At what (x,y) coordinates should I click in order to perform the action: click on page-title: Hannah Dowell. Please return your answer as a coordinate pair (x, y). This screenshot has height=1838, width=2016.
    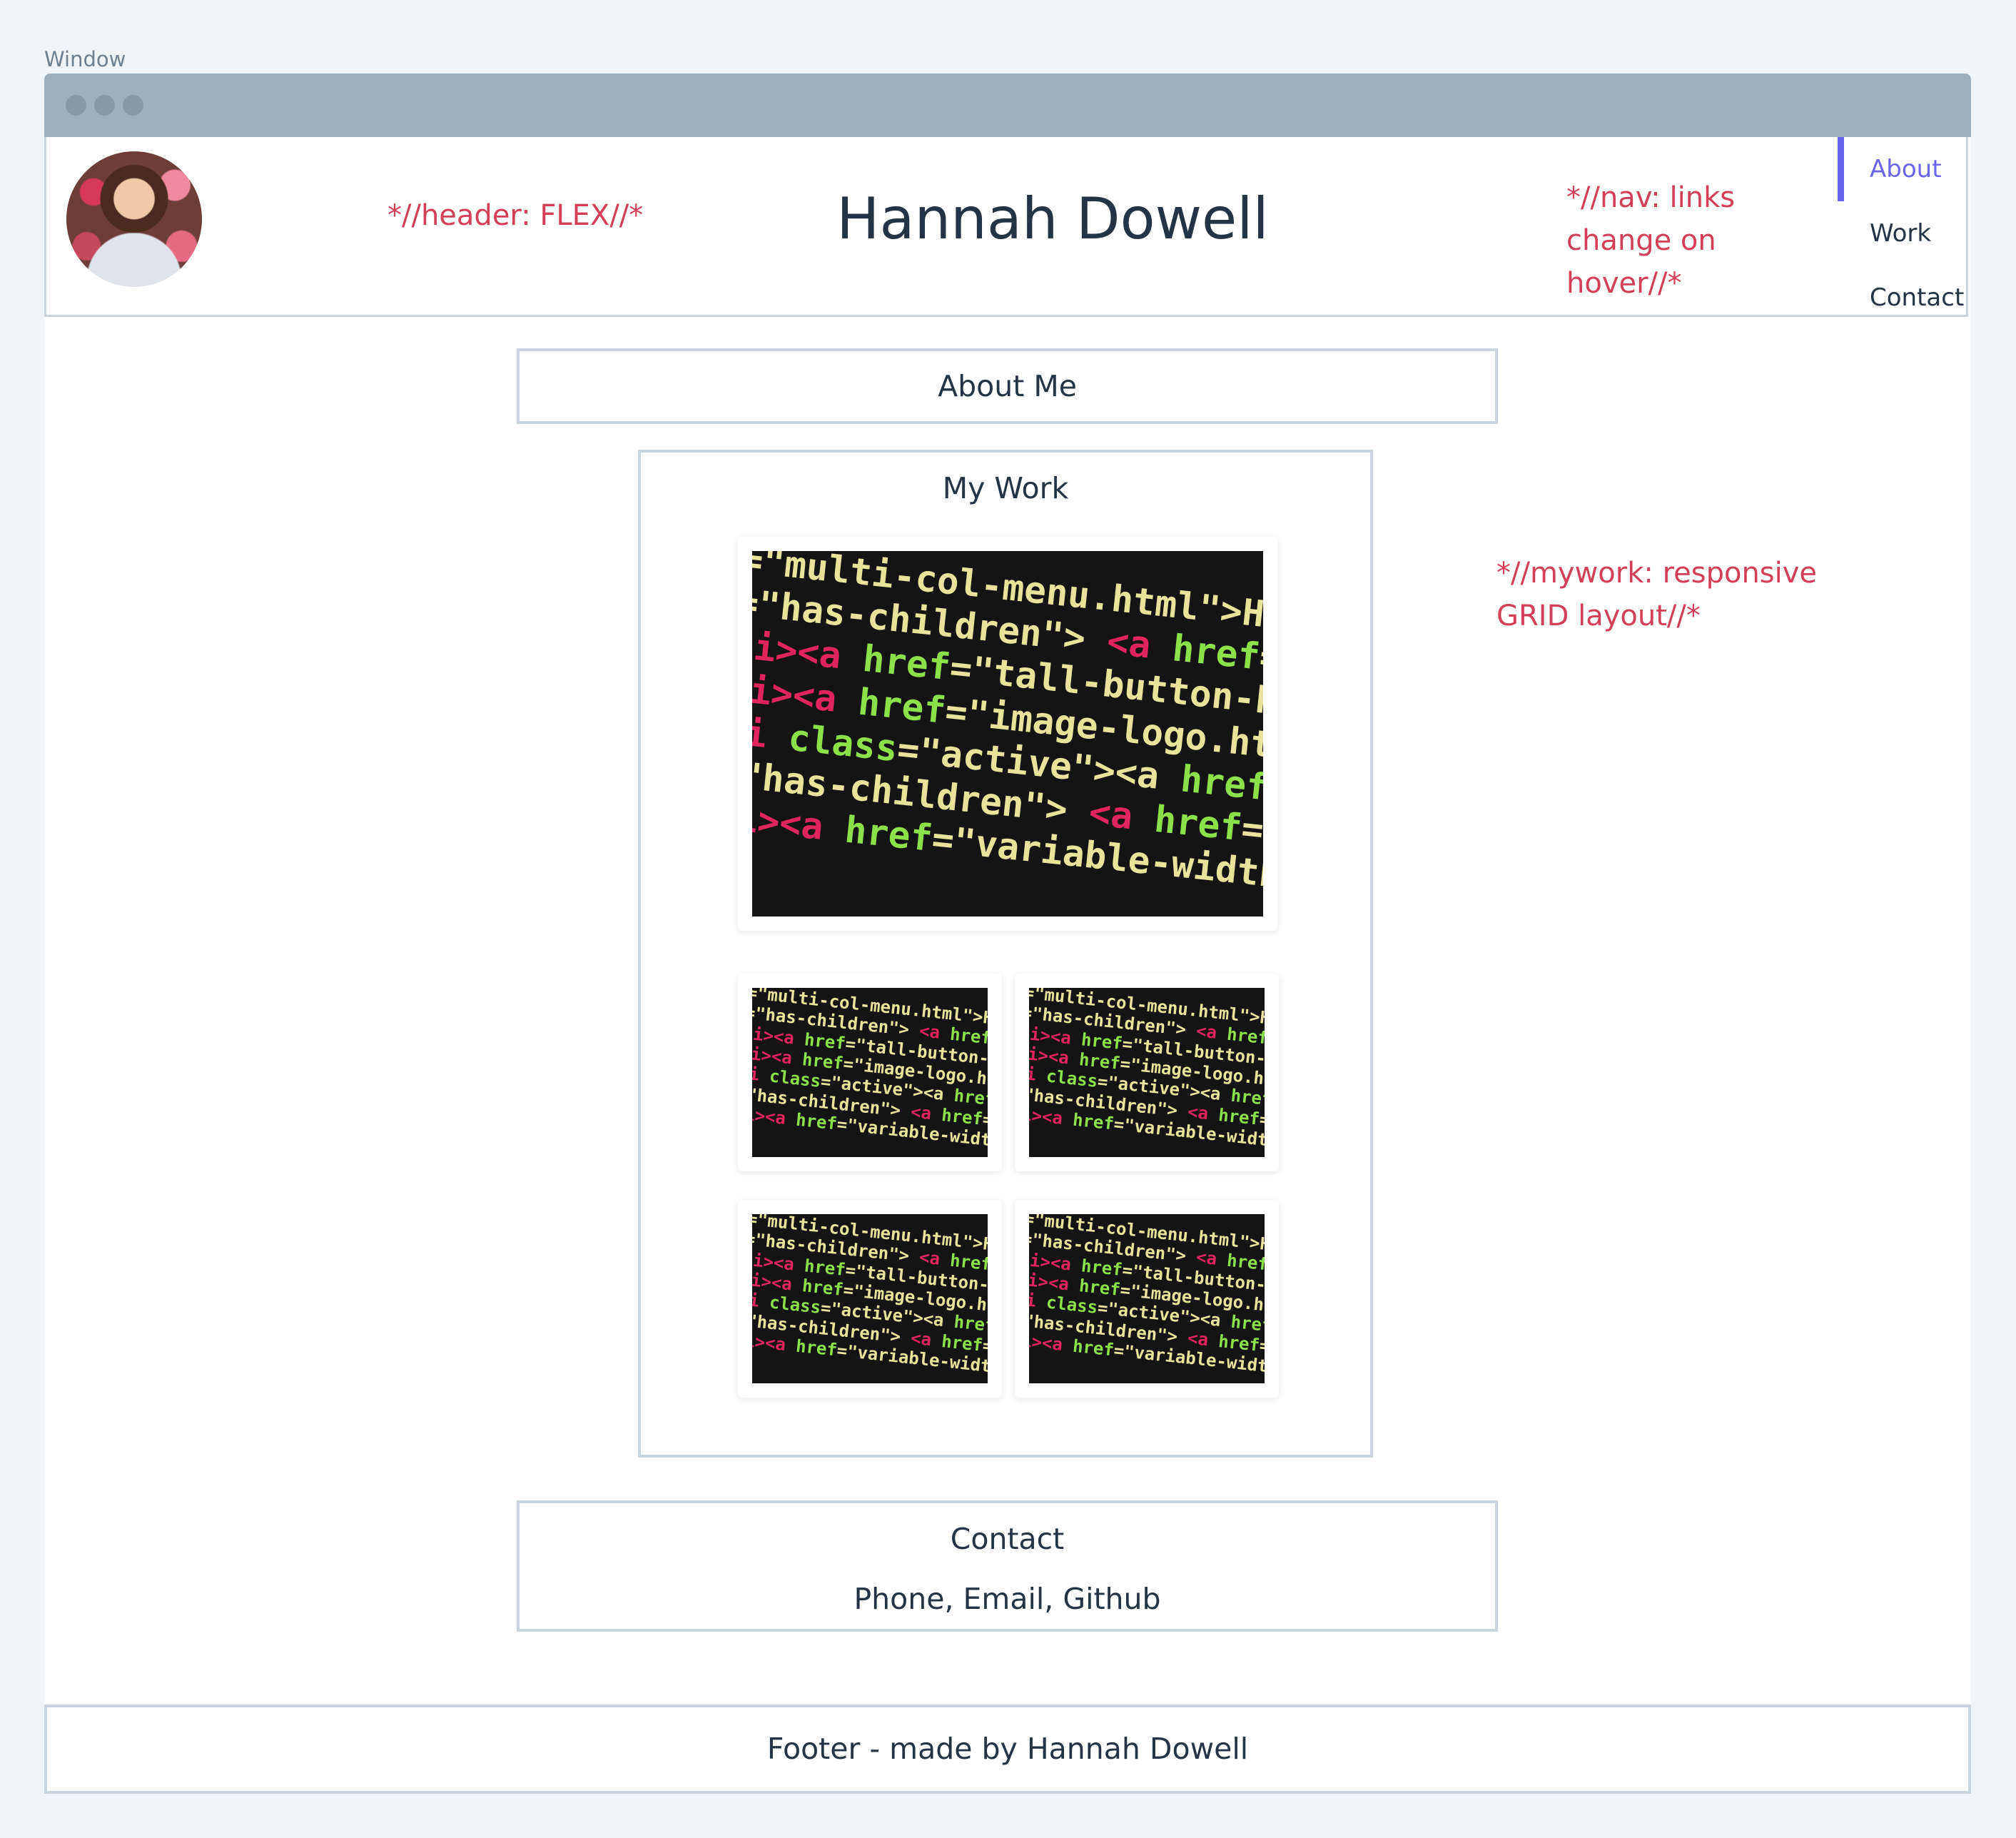
    Looking at the image, I should click on (1052, 219).